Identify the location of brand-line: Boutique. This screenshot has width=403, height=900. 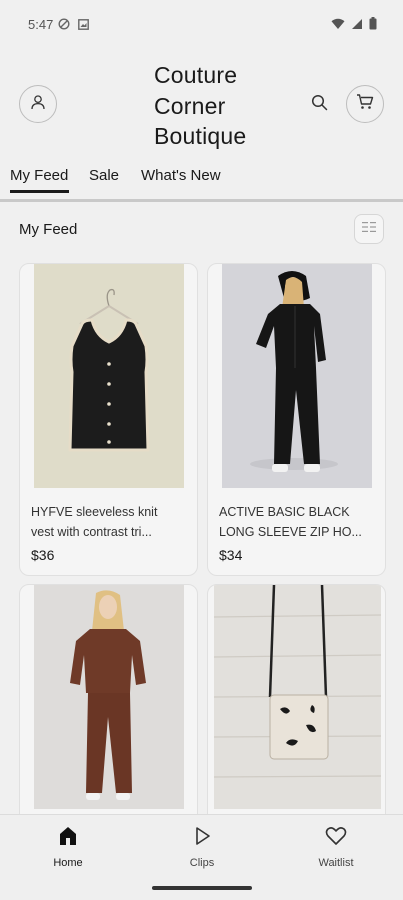
(200, 136).